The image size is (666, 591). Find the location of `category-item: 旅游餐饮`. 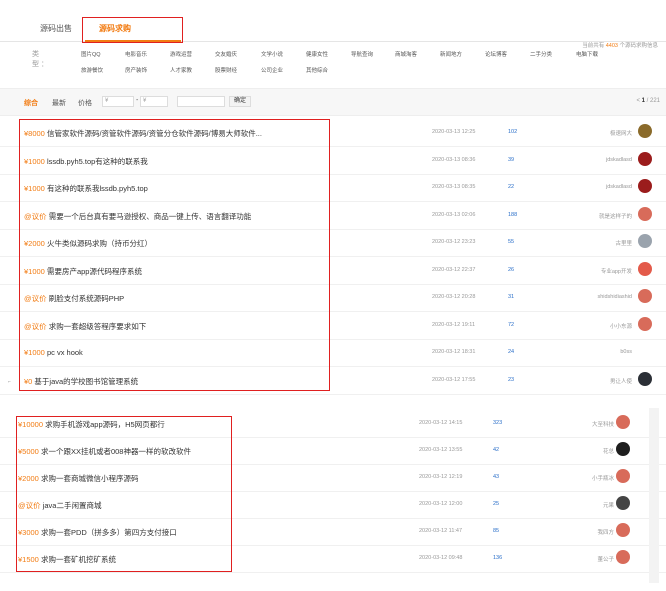

category-item: 旅游餐饮 is located at coordinates (92, 70).